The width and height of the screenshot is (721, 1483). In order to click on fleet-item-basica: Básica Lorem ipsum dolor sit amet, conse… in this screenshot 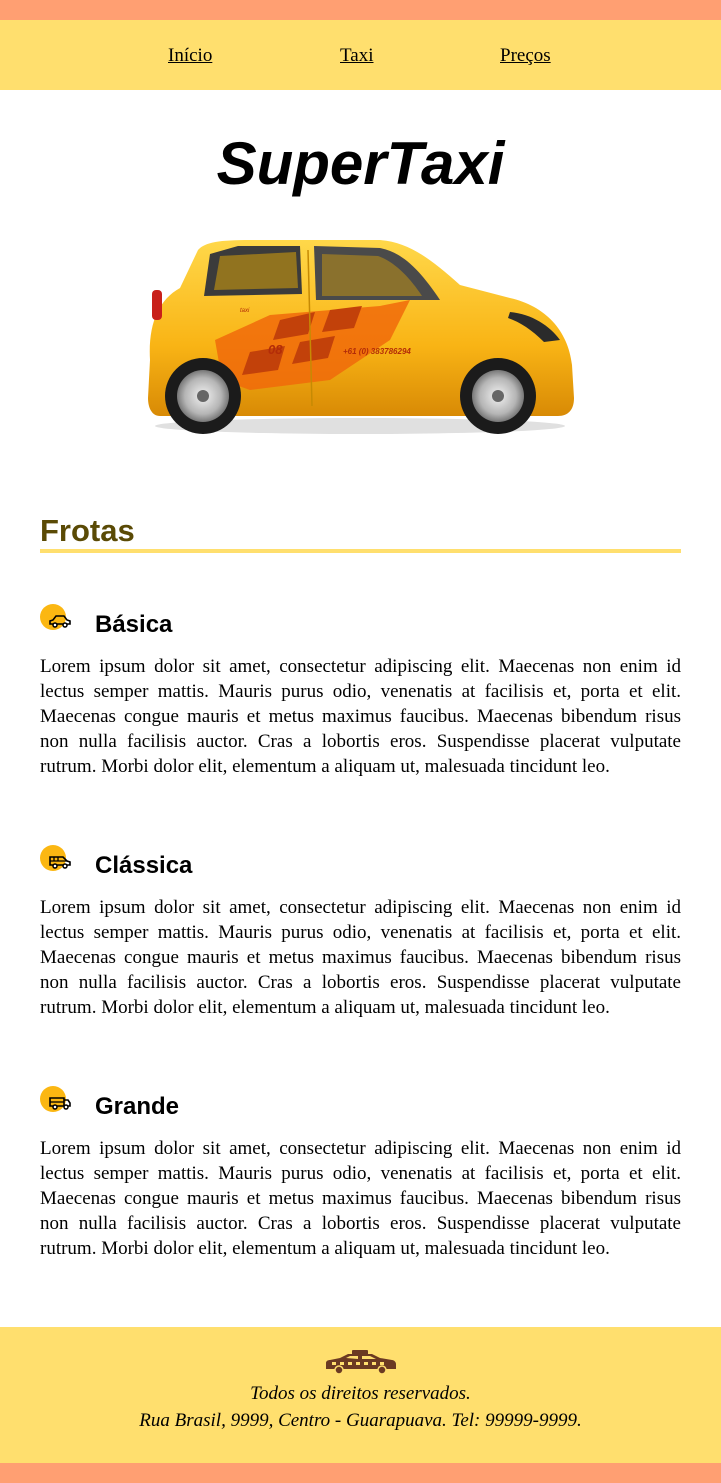, I will do `click(360, 690)`.